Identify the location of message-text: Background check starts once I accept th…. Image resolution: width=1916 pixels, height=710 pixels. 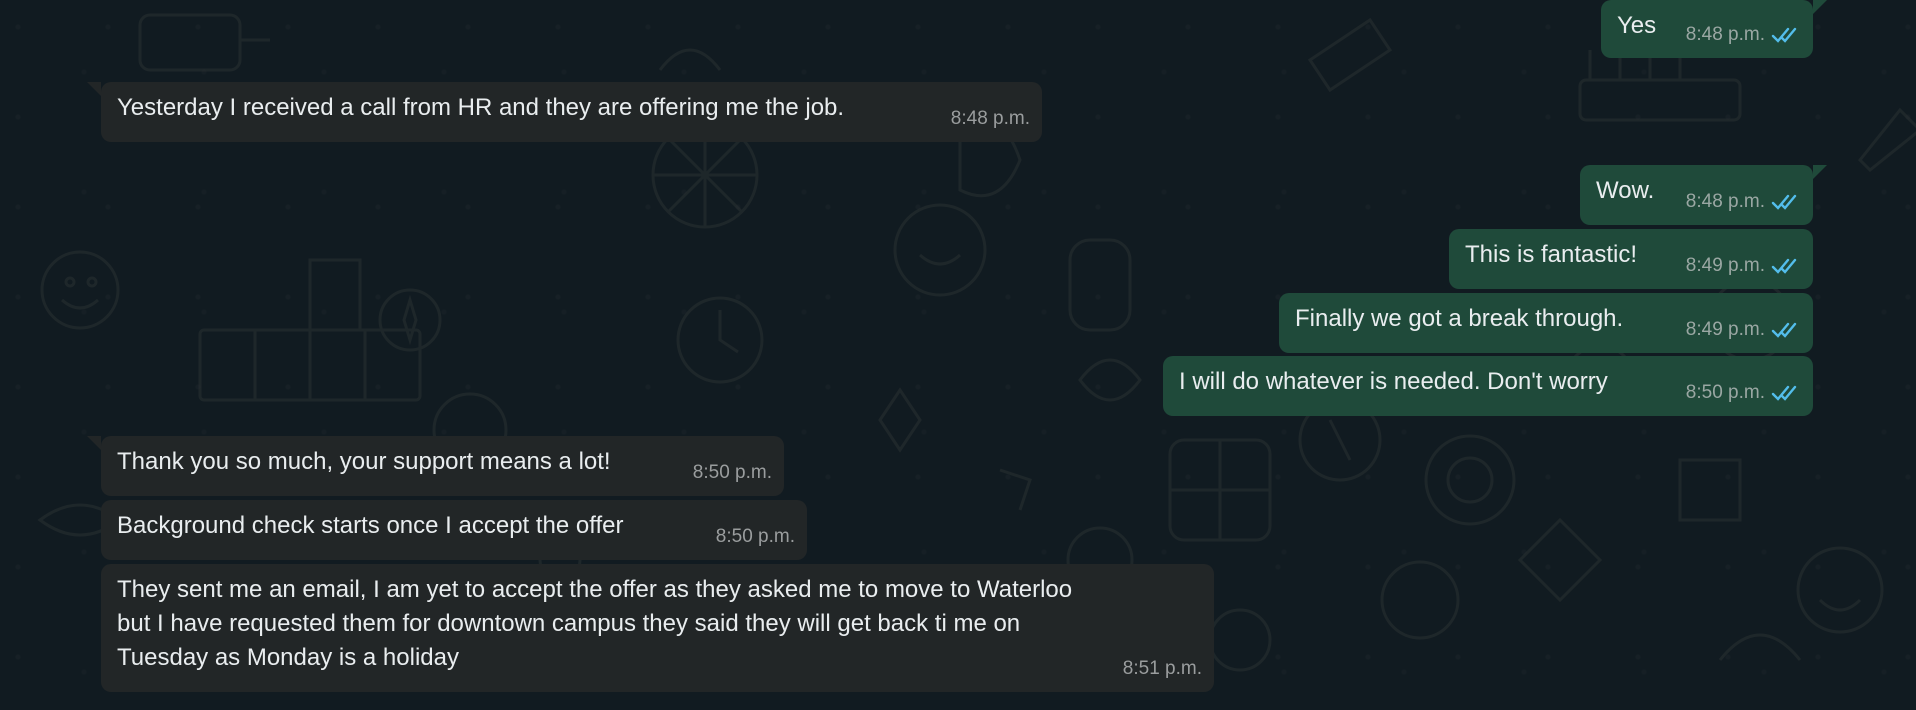
(370, 525).